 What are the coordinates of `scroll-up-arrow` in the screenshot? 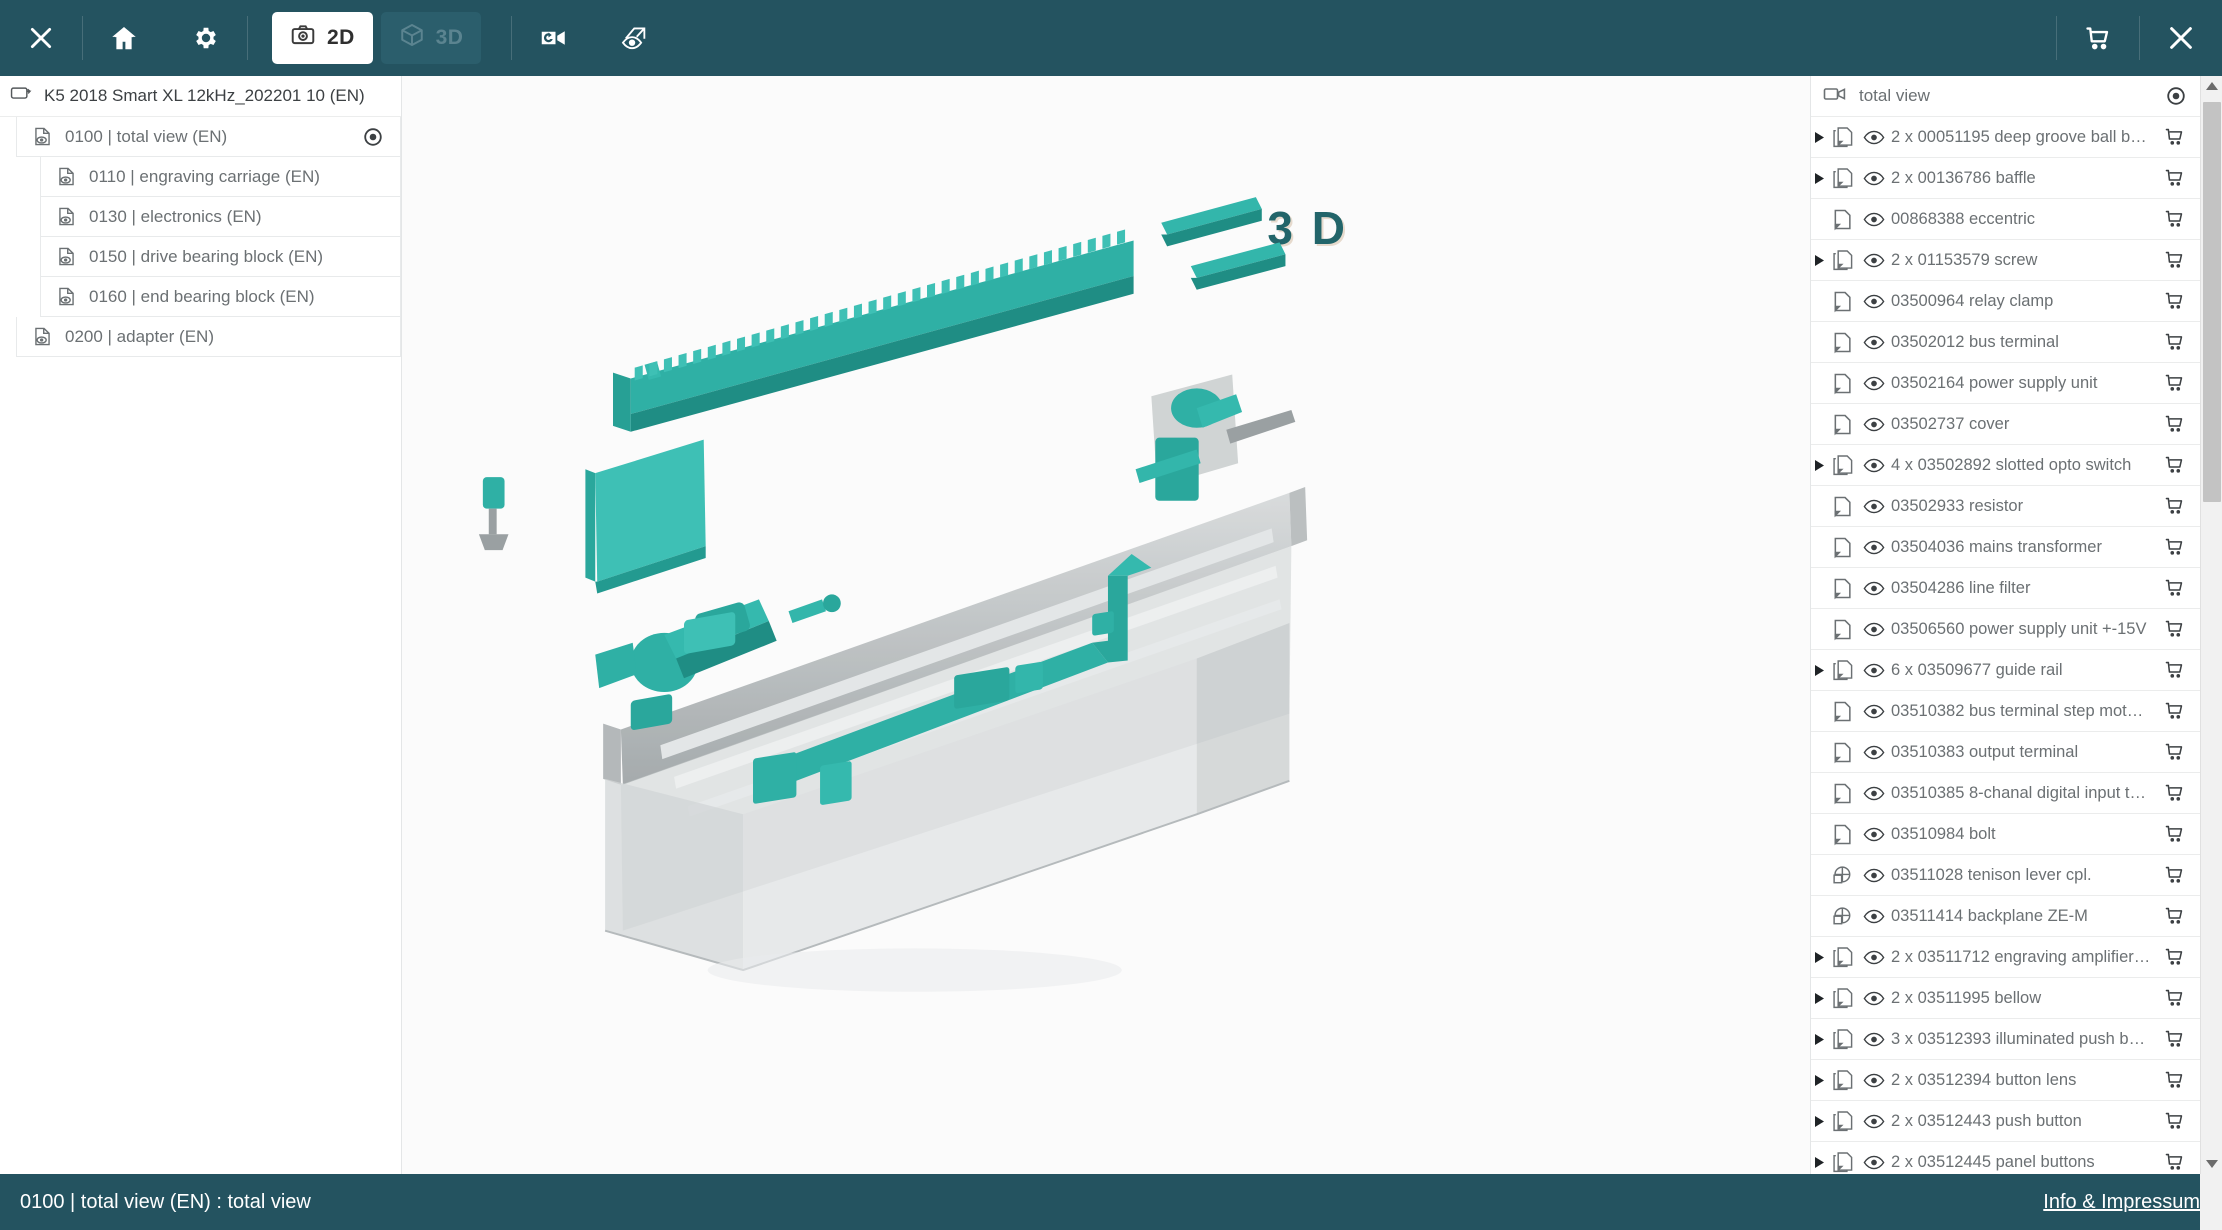 It's located at (2211, 86).